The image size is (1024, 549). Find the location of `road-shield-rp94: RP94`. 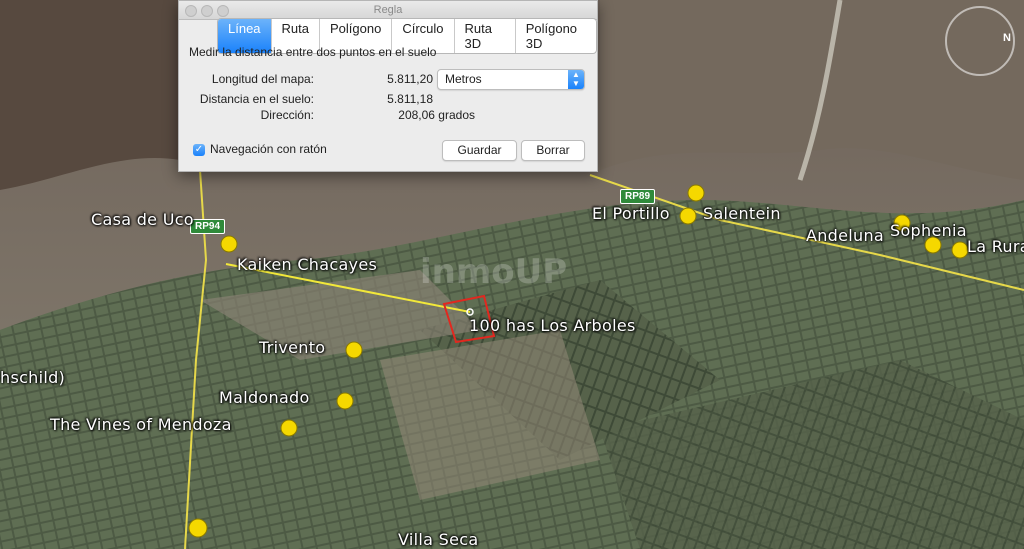

road-shield-rp94: RP94 is located at coordinates (208, 226).